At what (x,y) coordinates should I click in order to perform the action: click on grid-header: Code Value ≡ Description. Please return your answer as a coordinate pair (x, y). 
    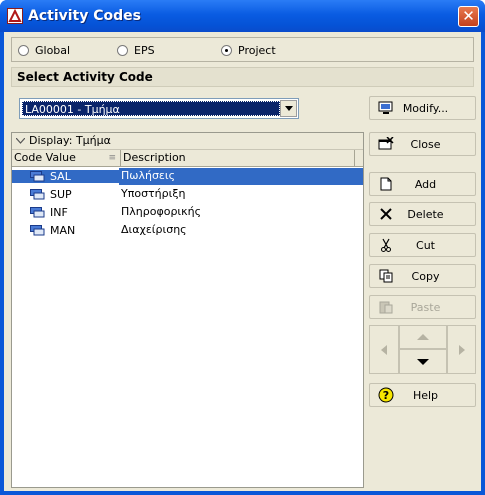
    Looking at the image, I should click on (187, 158).